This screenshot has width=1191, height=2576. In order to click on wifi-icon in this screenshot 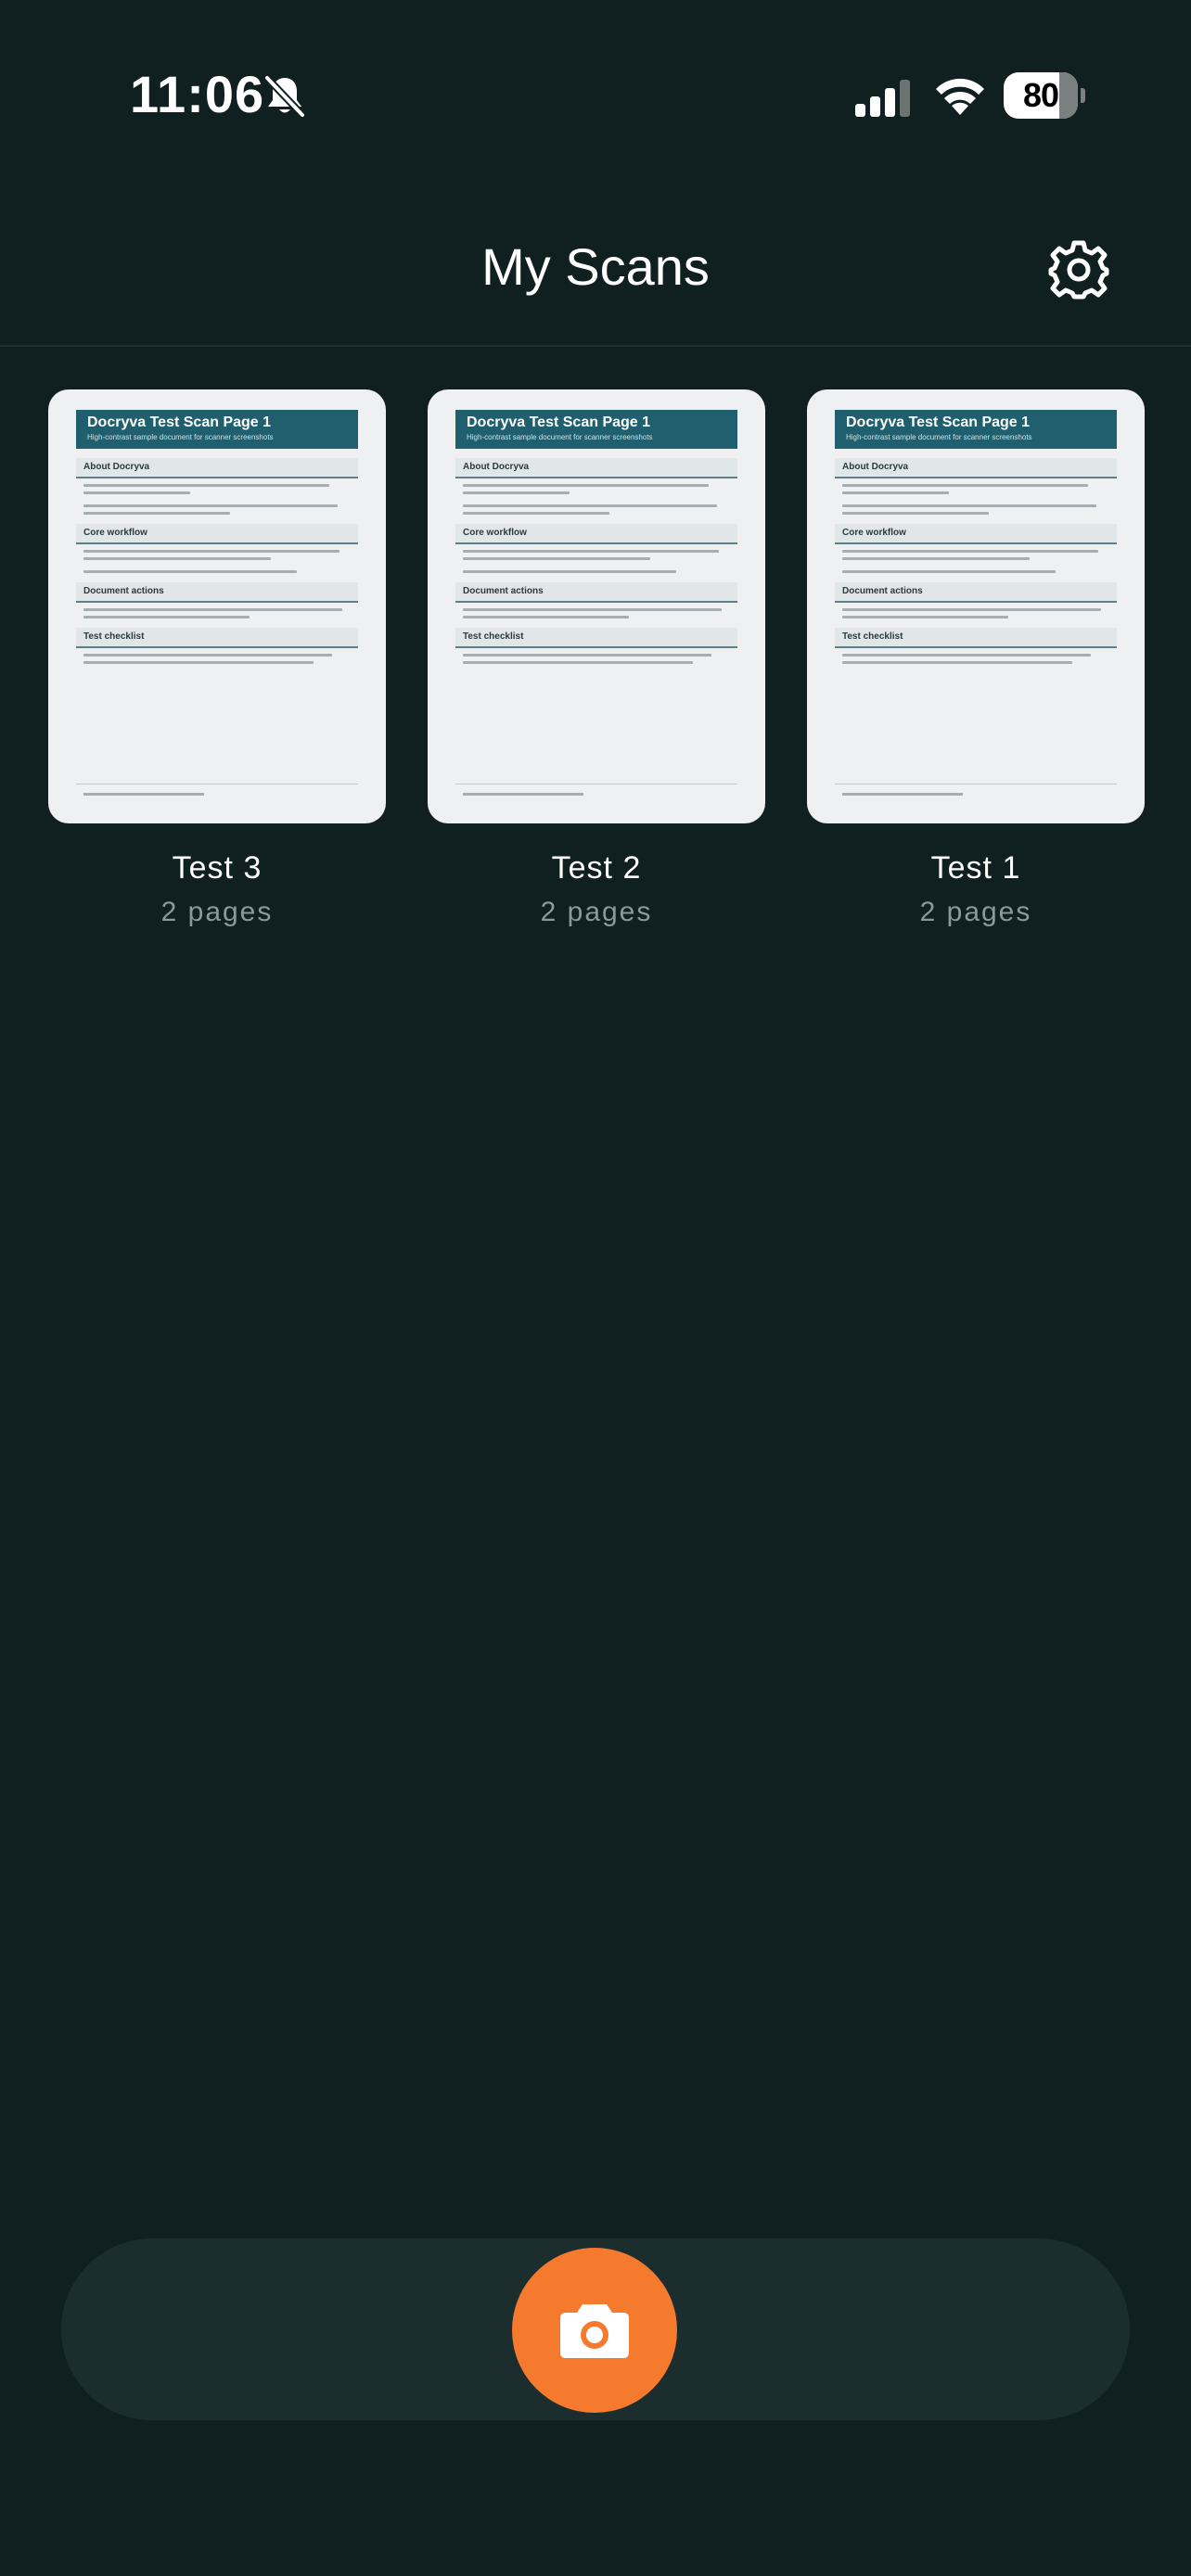, I will do `click(960, 97)`.